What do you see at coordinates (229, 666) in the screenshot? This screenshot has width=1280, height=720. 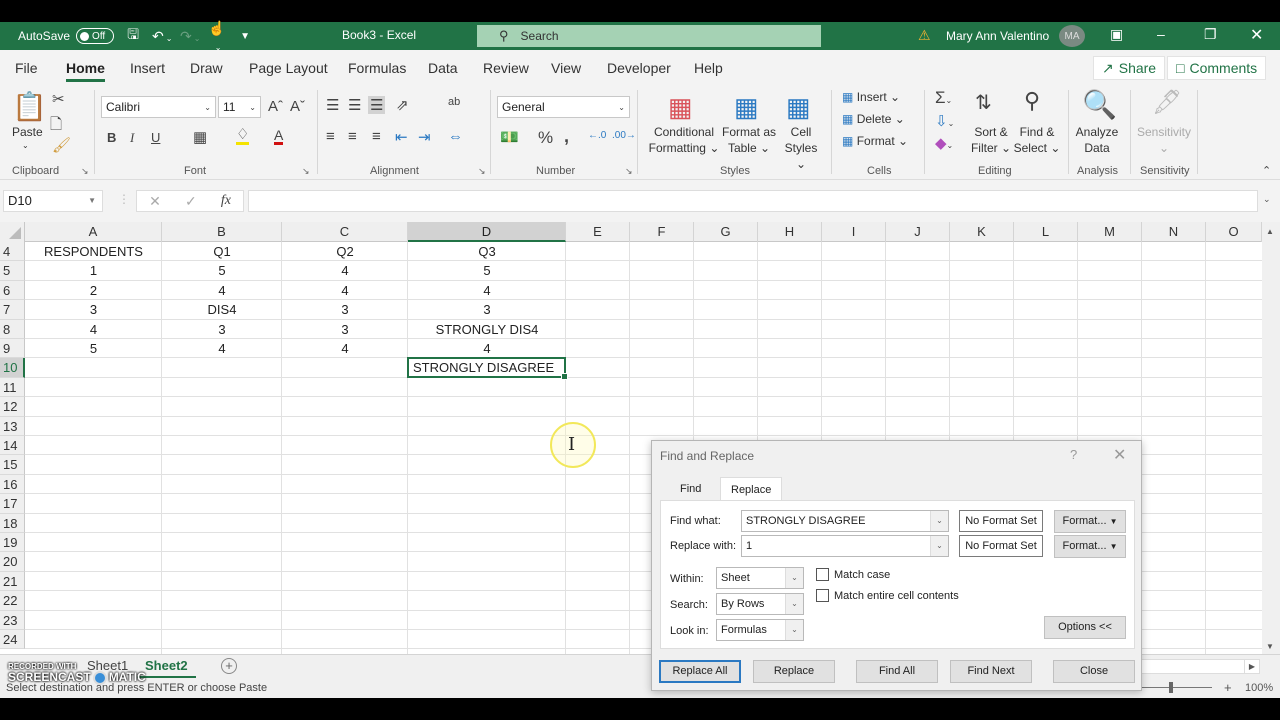 I see `add-sheet-icon: +` at bounding box center [229, 666].